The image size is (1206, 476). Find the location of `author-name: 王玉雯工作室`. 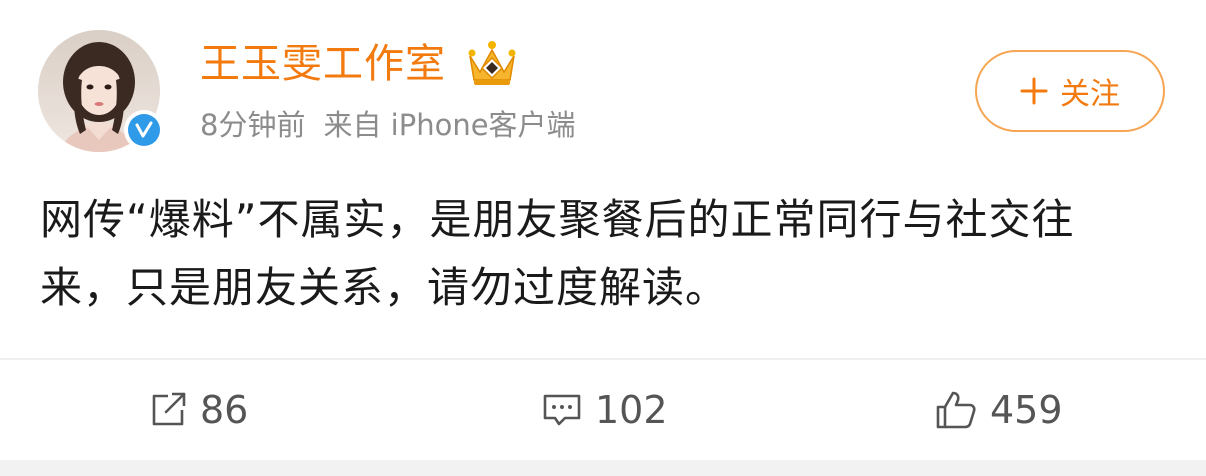

author-name: 王玉雯工作室 is located at coordinates (323, 64).